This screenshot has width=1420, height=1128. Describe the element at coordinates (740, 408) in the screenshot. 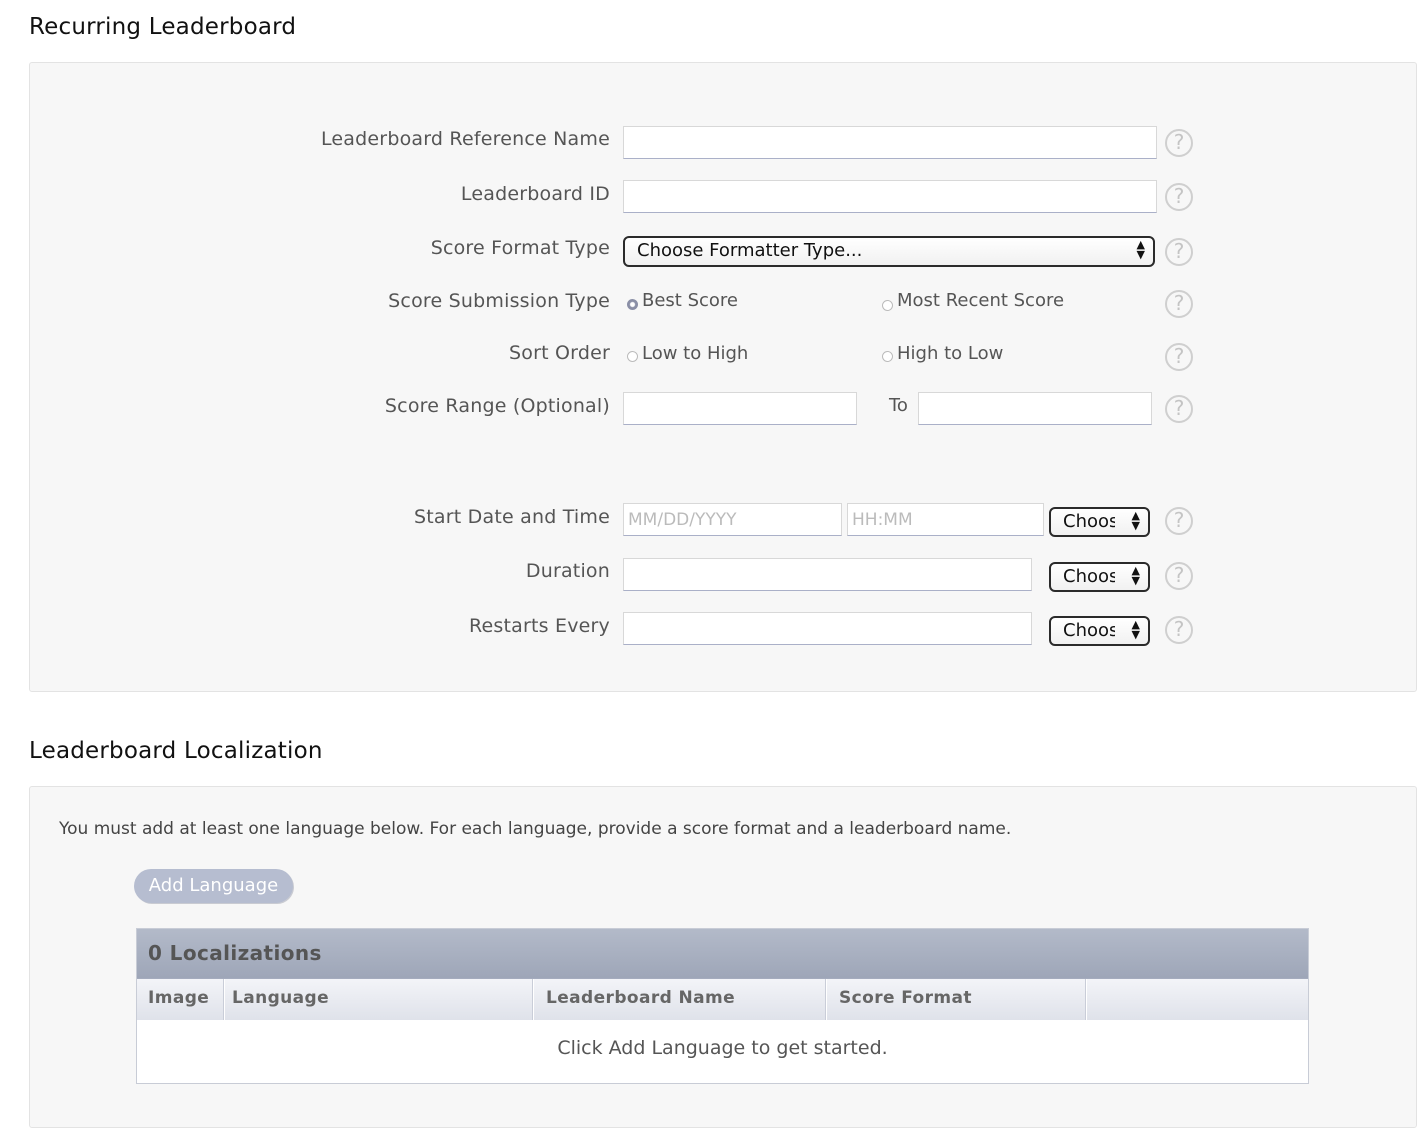

I see `score-range-min-input` at that location.